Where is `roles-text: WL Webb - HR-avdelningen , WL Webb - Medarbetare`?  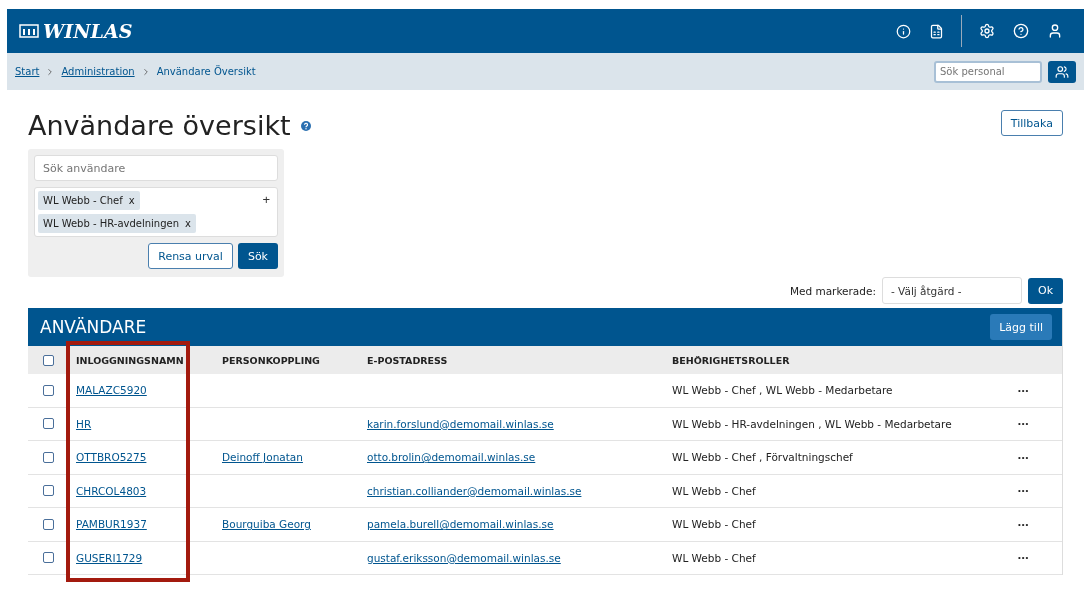
roles-text: WL Webb - HR-avdelningen , WL Webb - Medarbetare is located at coordinates (812, 423).